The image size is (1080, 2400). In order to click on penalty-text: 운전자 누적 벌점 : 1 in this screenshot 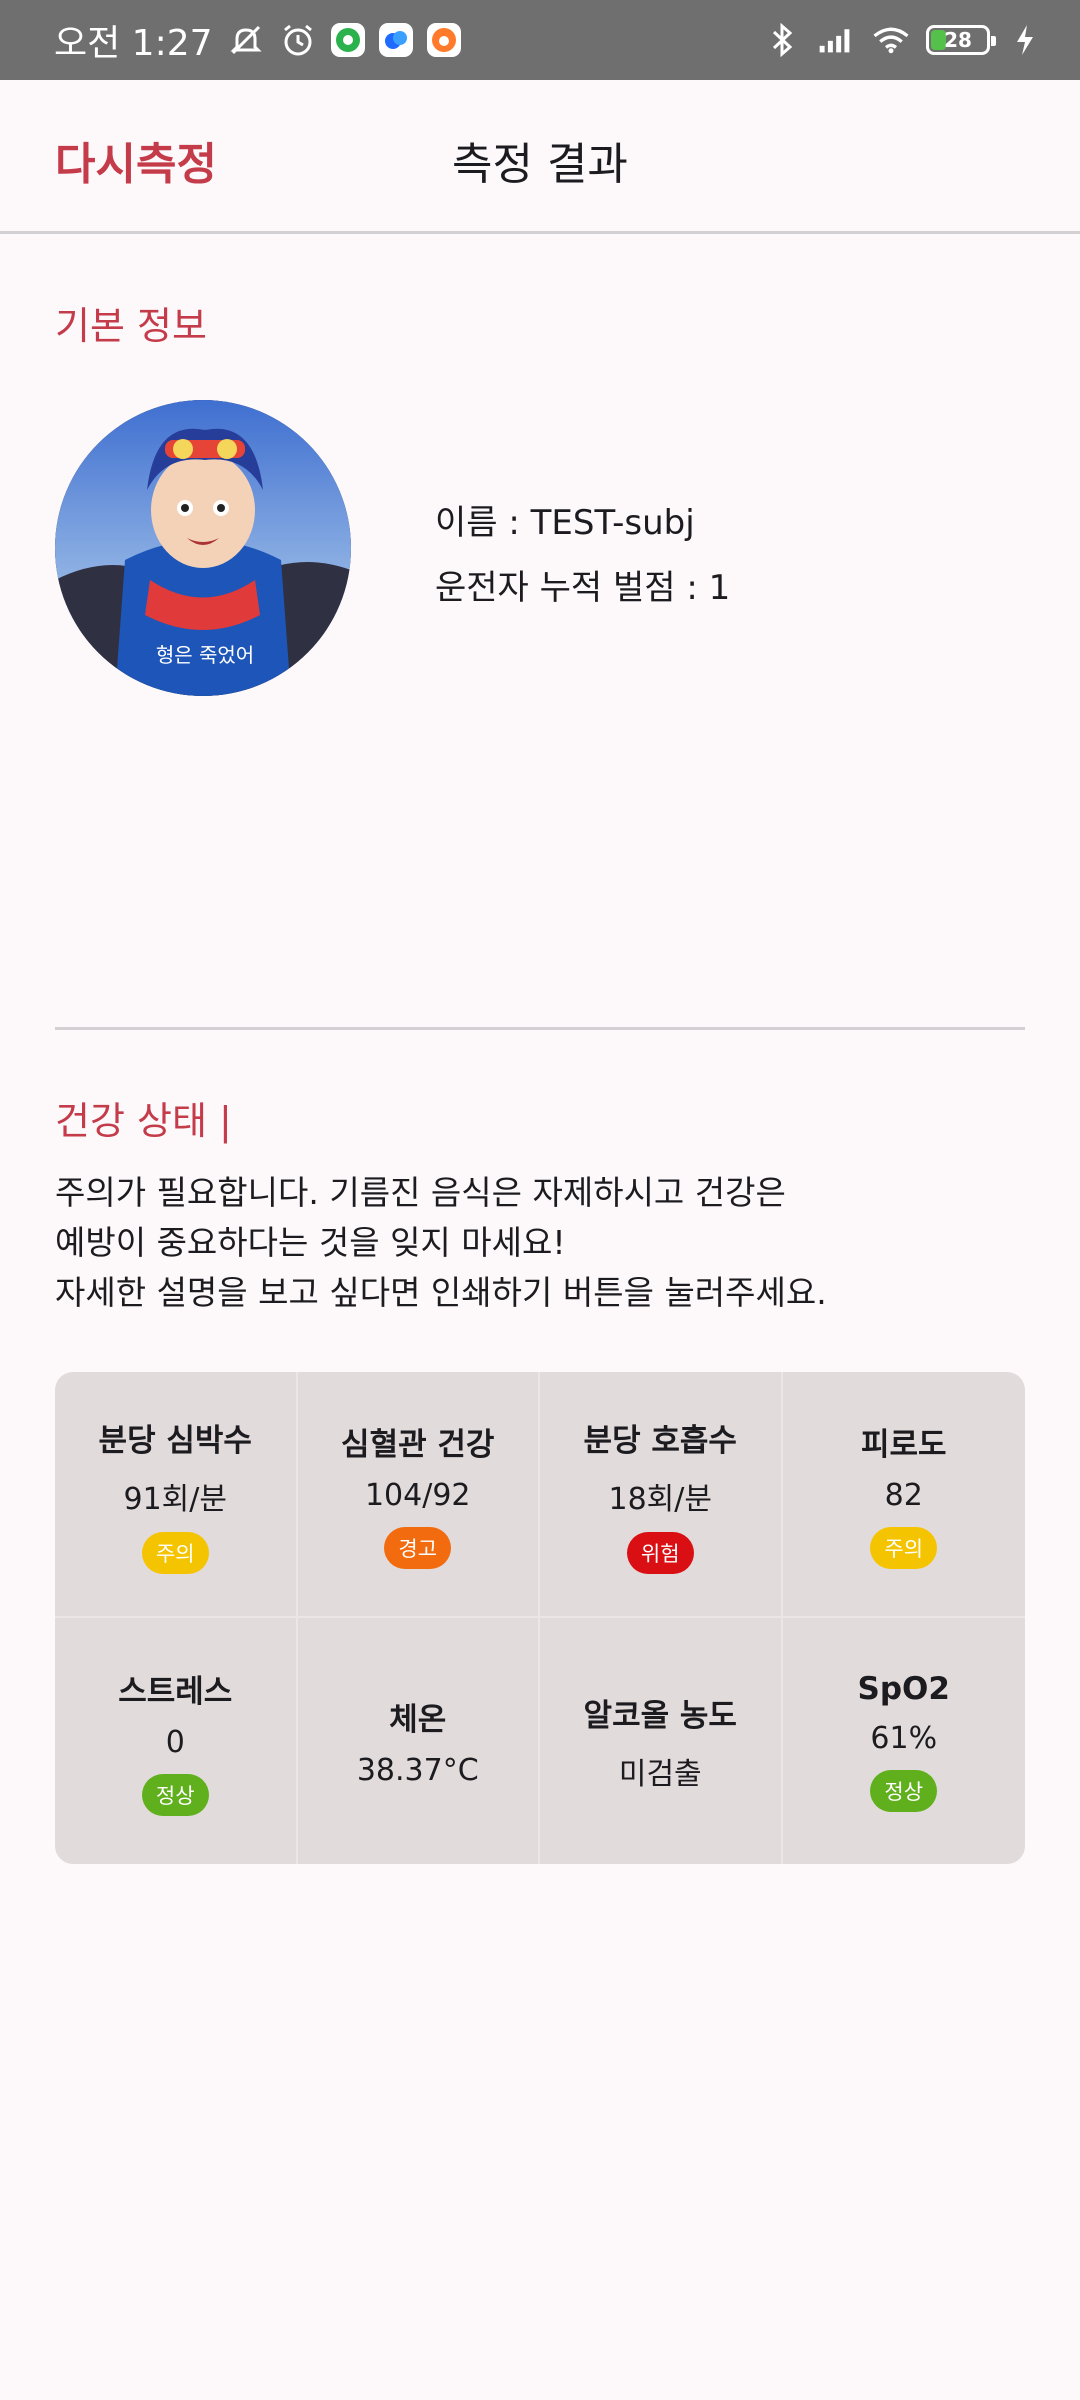, I will do `click(583, 588)`.